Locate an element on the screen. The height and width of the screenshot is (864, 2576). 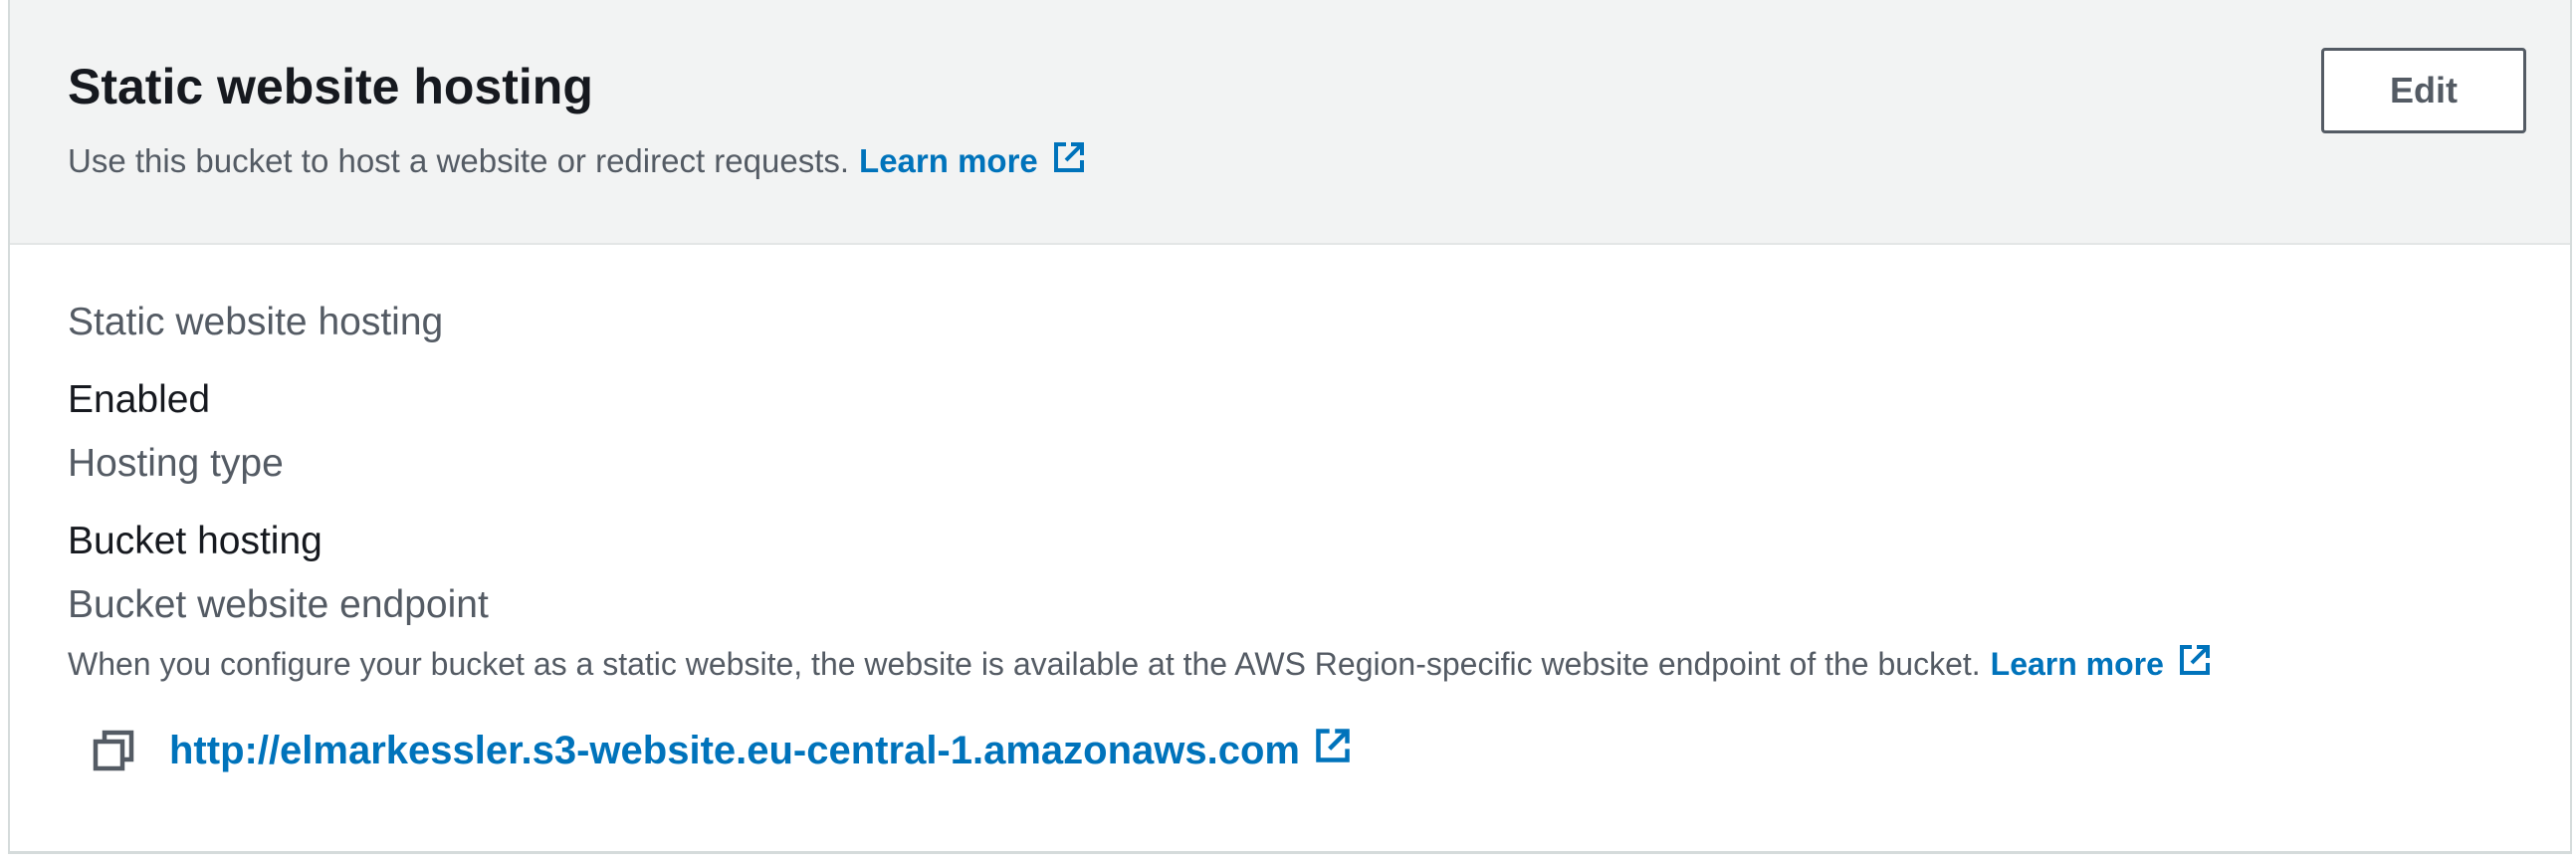
hosting-value: Enabled is located at coordinates (139, 399).